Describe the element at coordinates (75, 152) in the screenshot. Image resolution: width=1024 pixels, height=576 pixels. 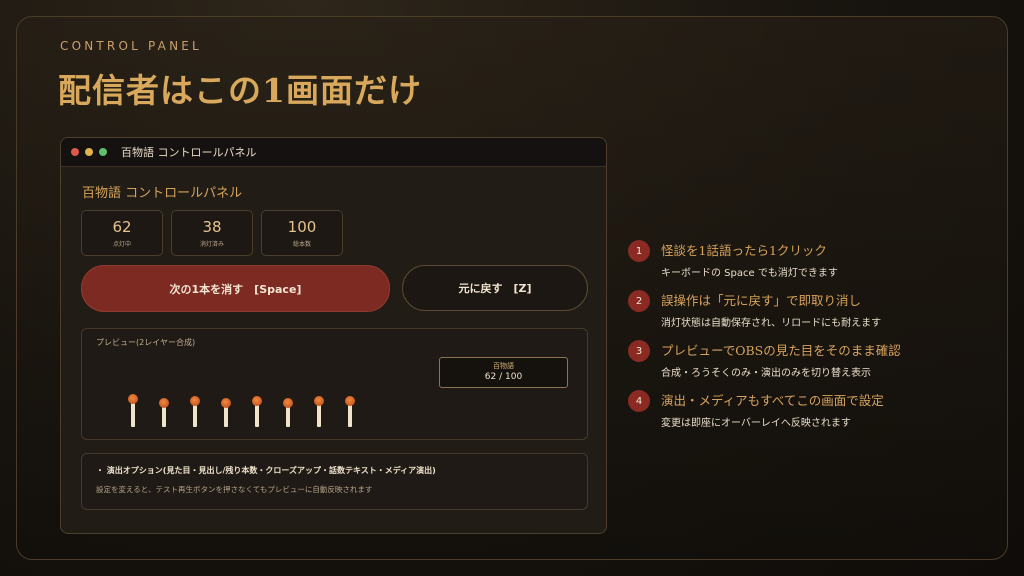
I see `close-window-icon` at that location.